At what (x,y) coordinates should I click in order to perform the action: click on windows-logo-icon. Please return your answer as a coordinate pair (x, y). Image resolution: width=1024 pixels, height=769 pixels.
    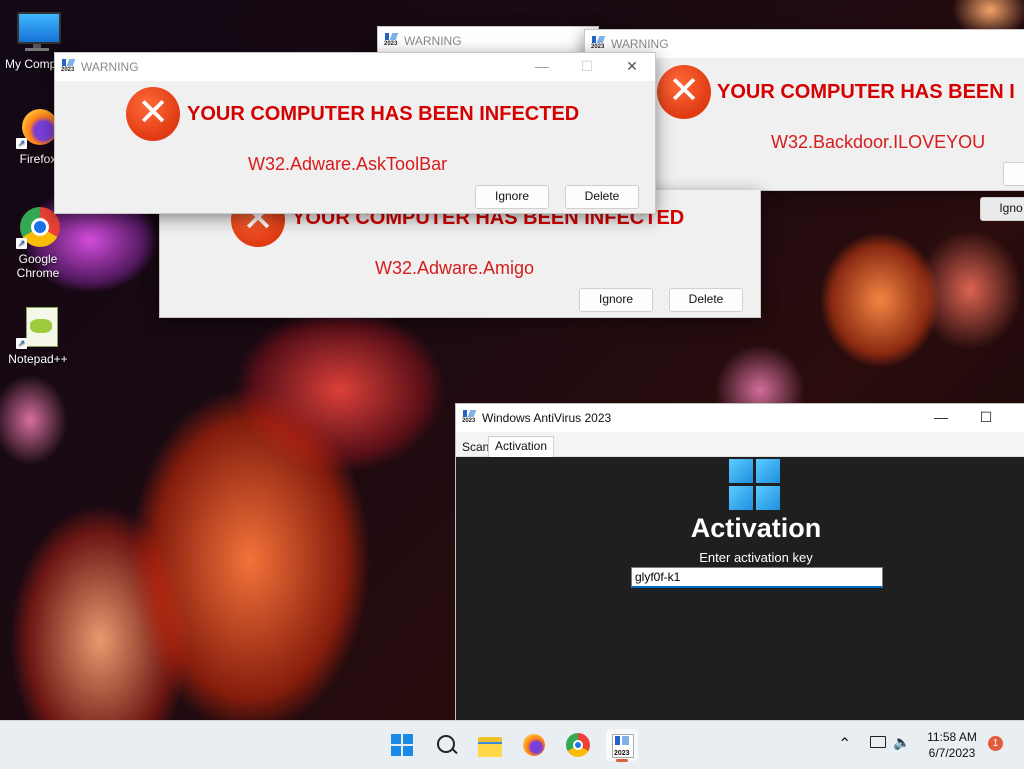
    Looking at the image, I should click on (755, 485).